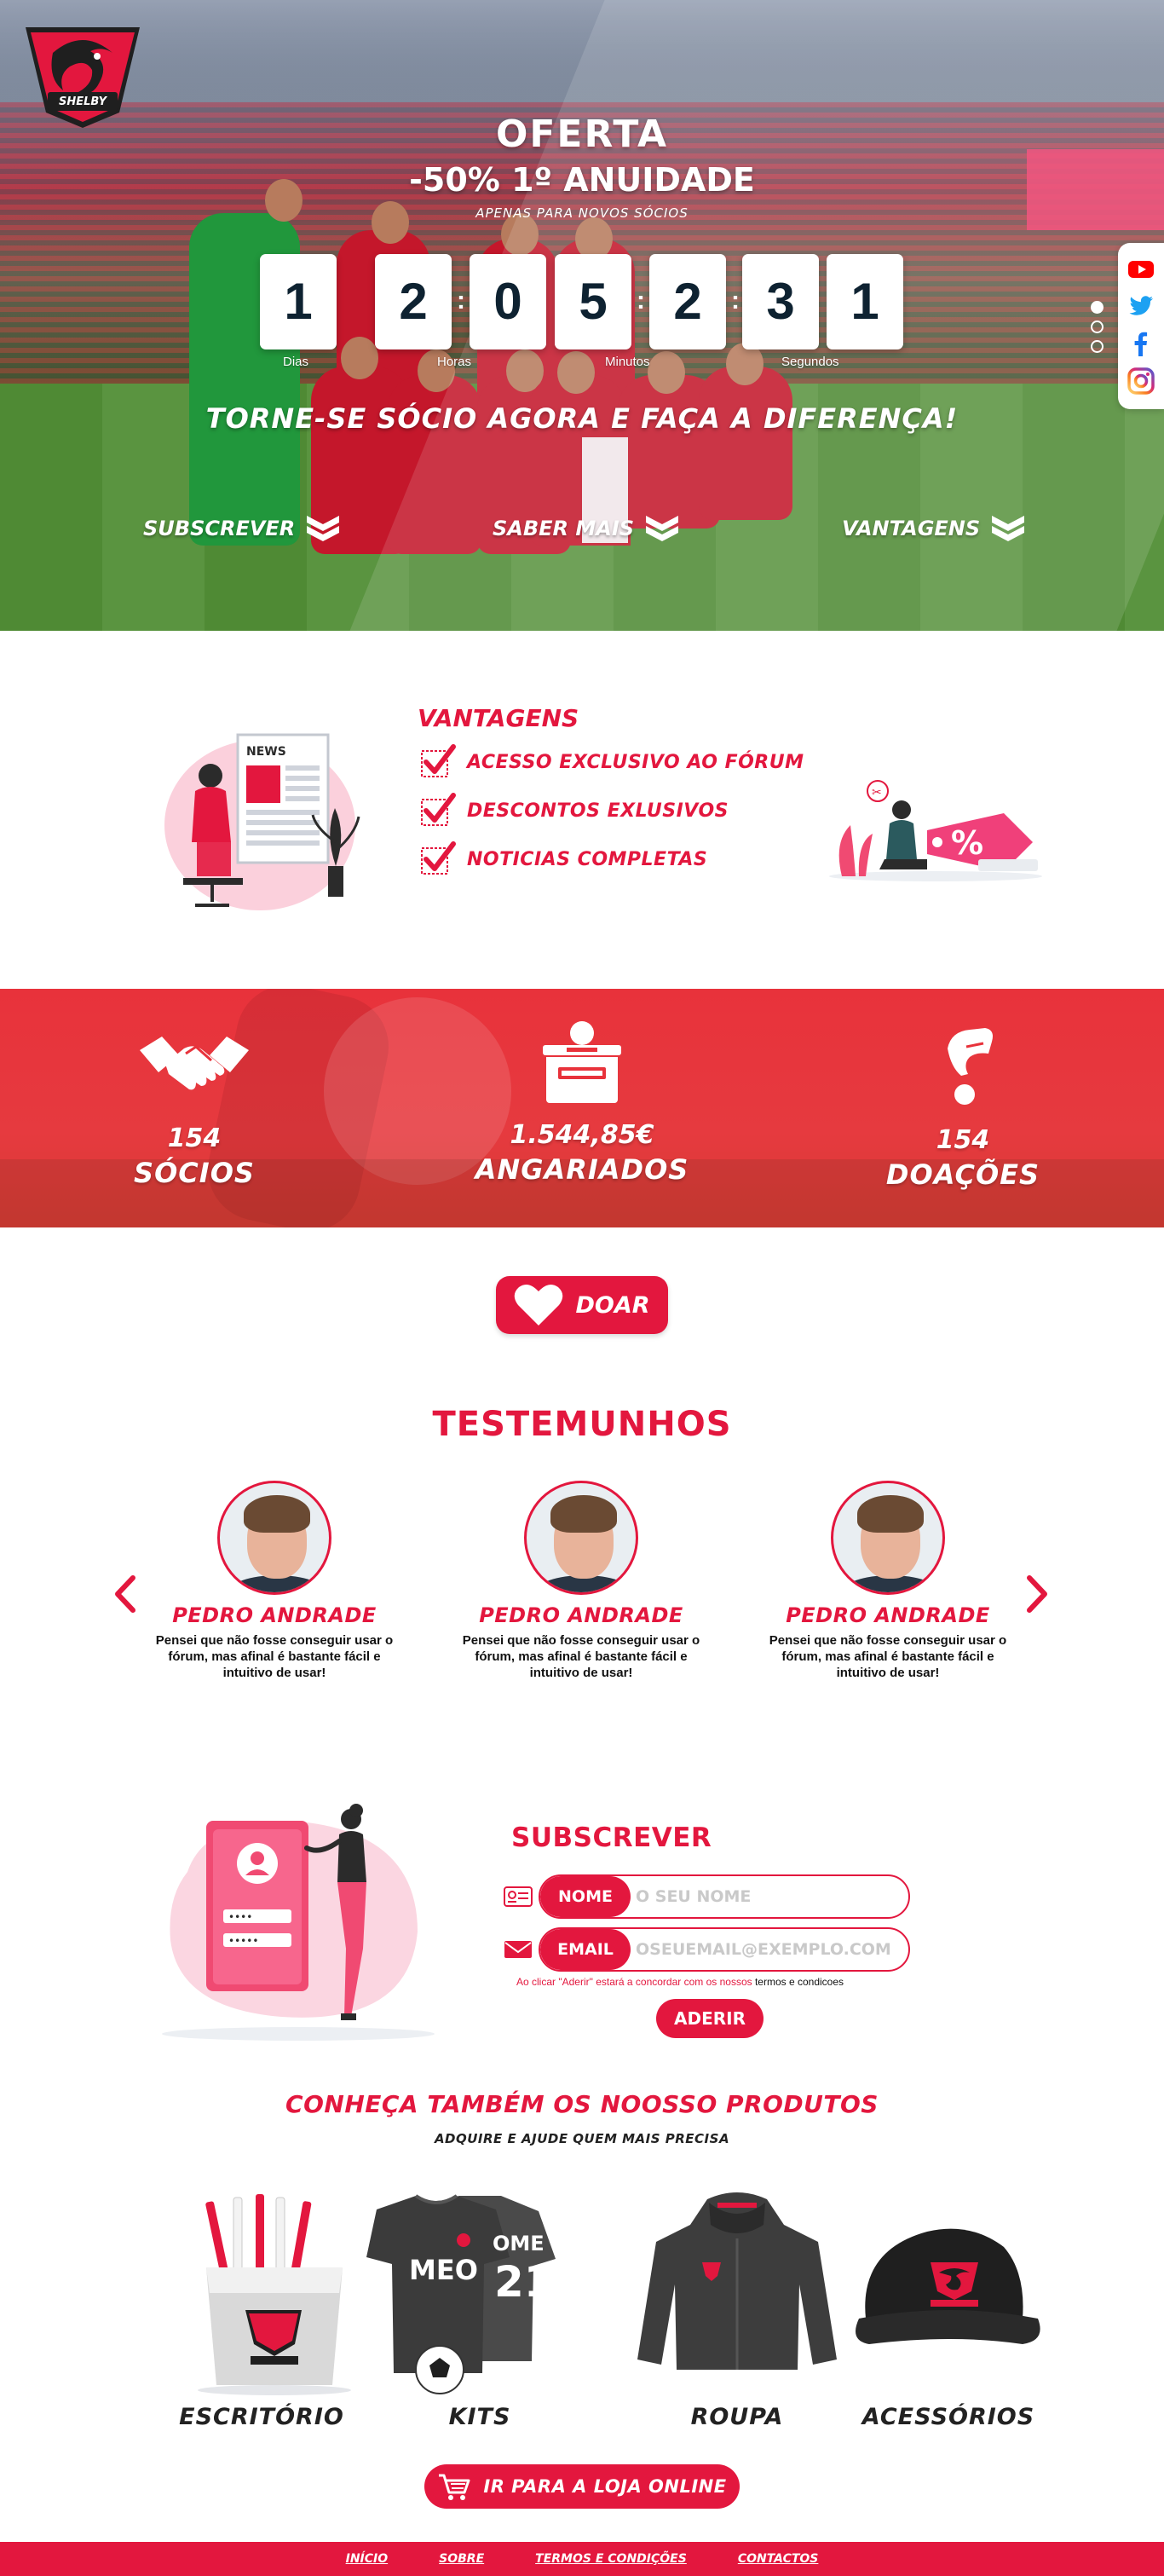  I want to click on name-field: NOME, so click(707, 1896).